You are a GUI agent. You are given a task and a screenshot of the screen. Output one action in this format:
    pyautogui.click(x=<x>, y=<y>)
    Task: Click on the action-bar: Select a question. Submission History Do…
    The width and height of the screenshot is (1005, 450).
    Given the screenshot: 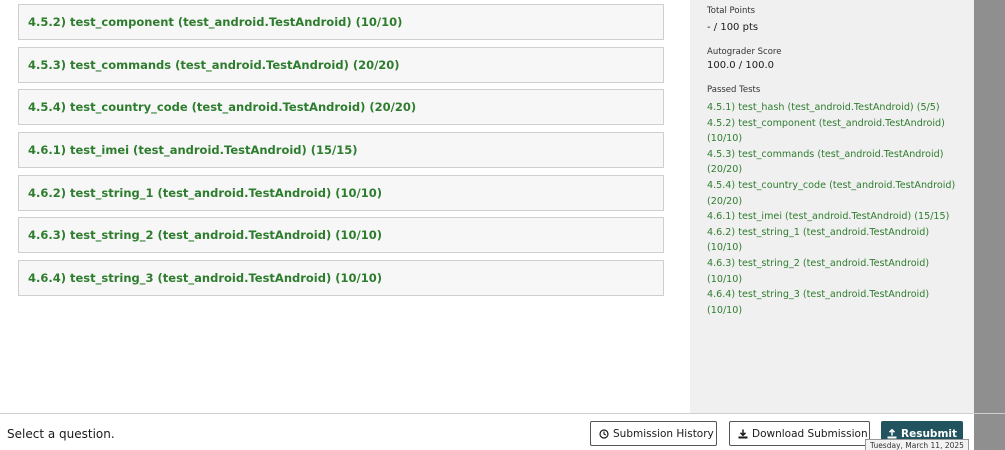 What is the action you would take?
    pyautogui.click(x=502, y=431)
    